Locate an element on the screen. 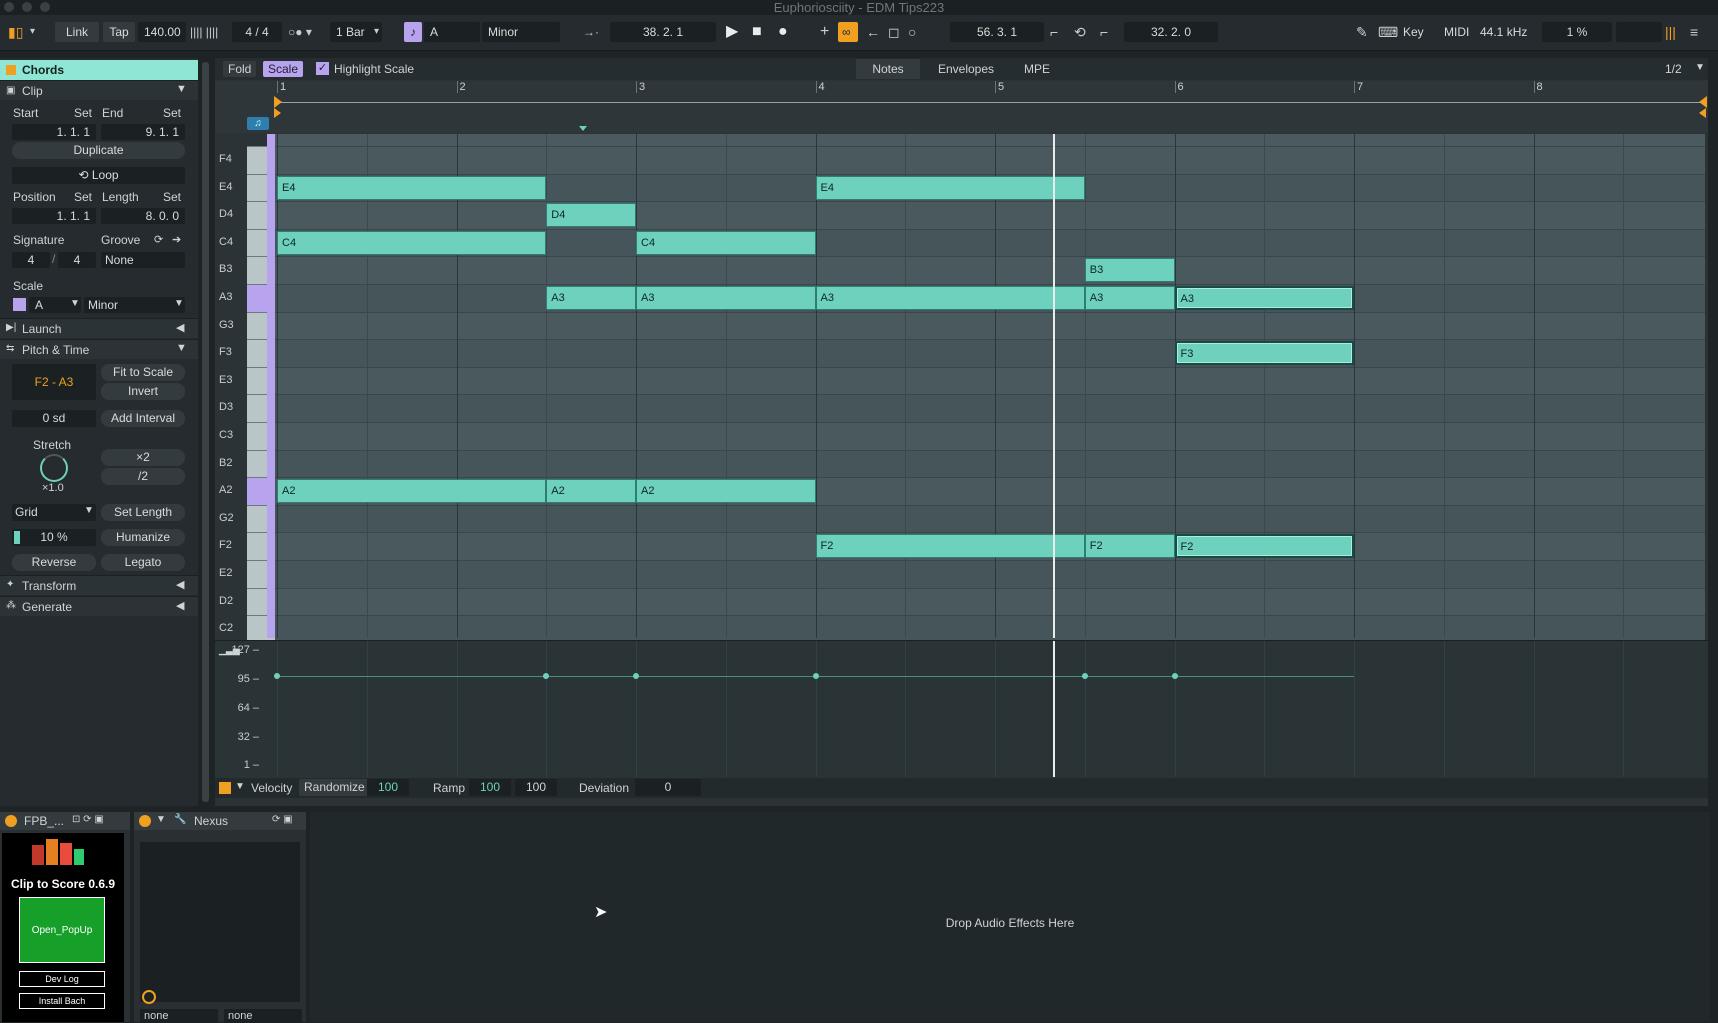 This screenshot has width=1718, height=1023. preview-headphone-icon: ♫ is located at coordinates (258, 123).